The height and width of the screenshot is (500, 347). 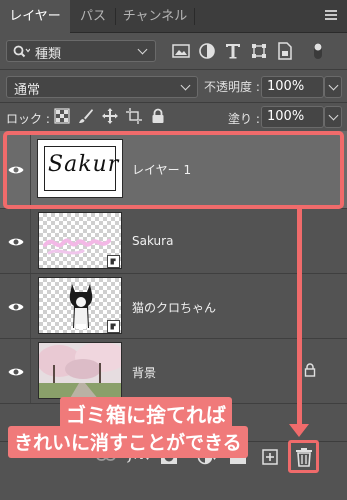 What do you see at coordinates (285, 51) in the screenshot?
I see `smart-object-filter-icon` at bounding box center [285, 51].